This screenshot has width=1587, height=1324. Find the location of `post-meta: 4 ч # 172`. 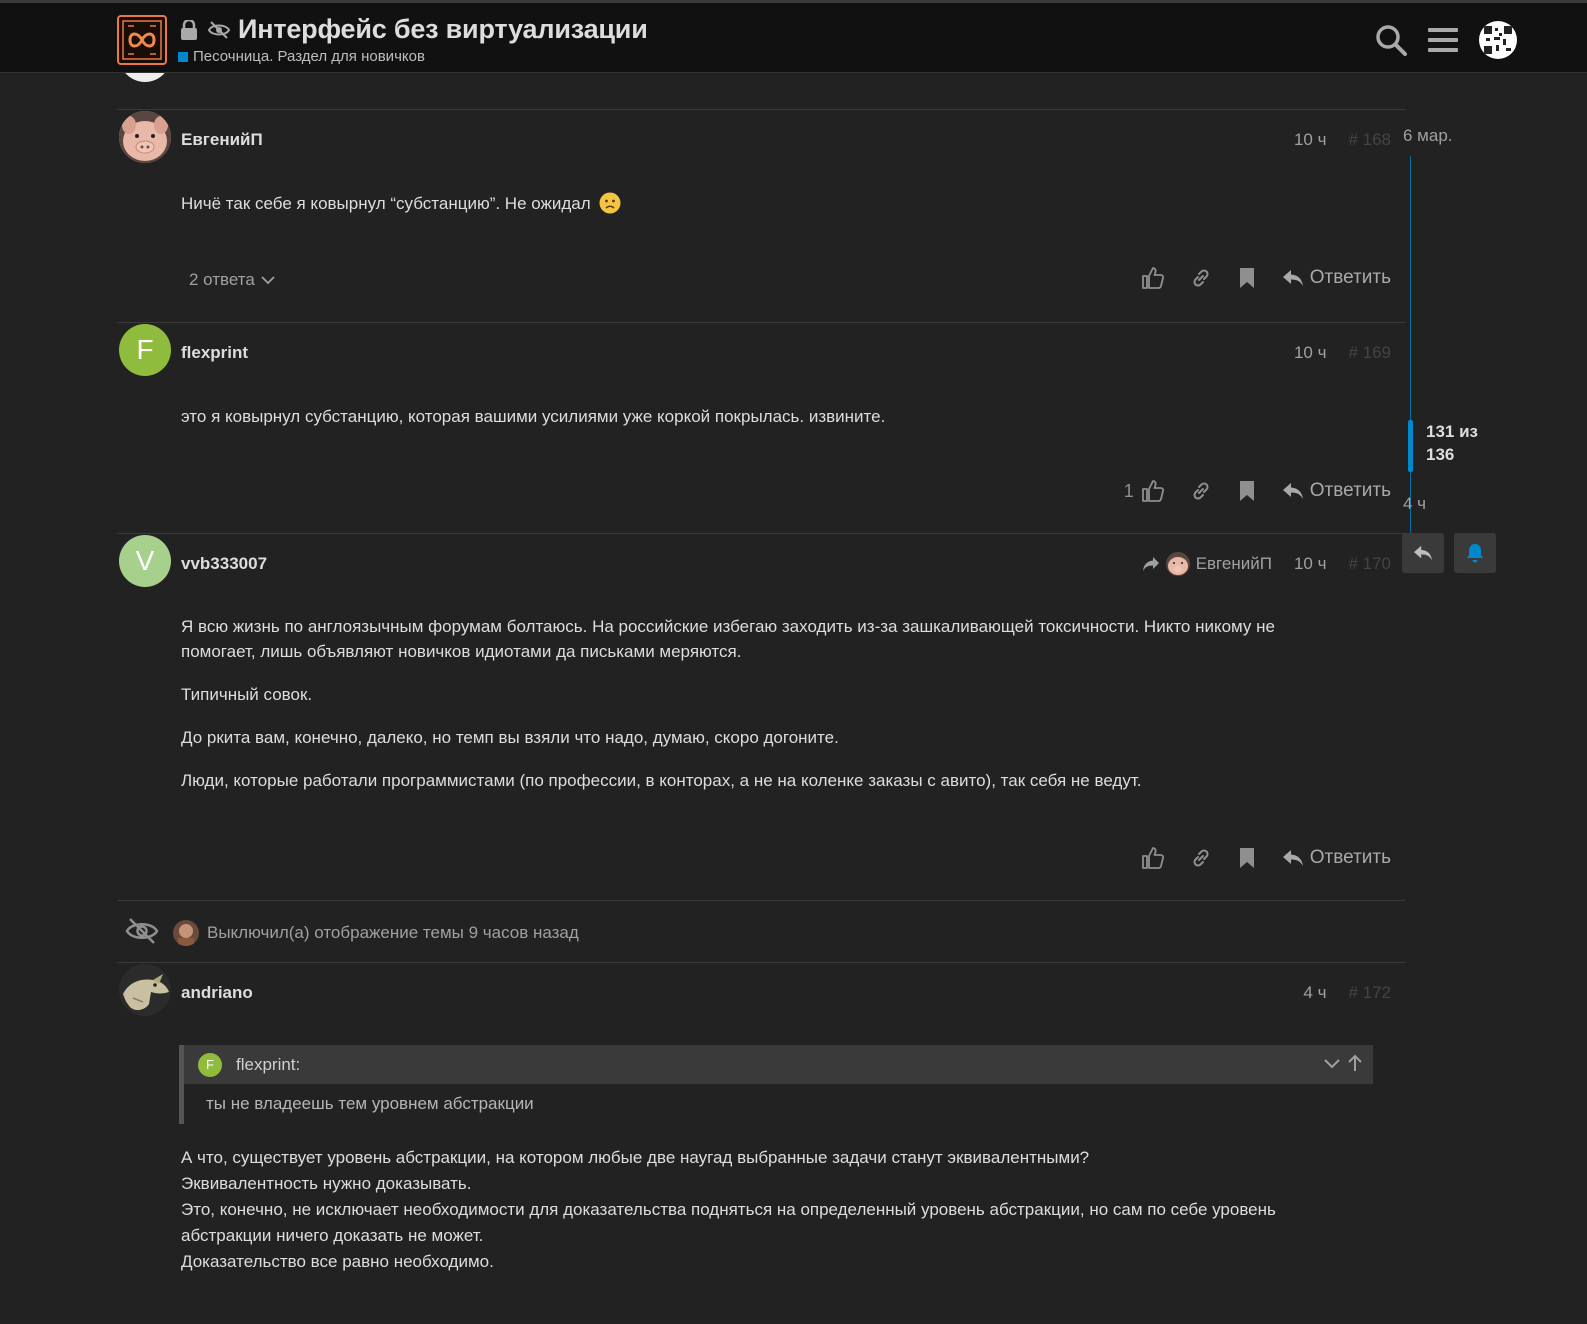

post-meta: 4 ч # 172 is located at coordinates (1347, 993).